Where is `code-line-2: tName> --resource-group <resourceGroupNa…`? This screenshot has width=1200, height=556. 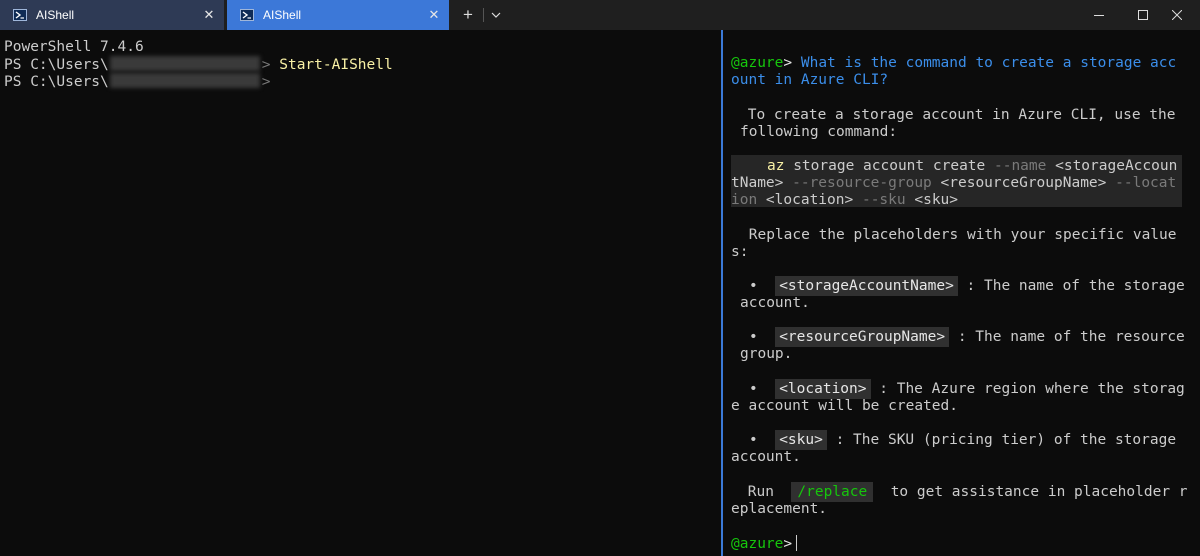 code-line-2: tName> --resource-group <resourceGroupNa… is located at coordinates (954, 183).